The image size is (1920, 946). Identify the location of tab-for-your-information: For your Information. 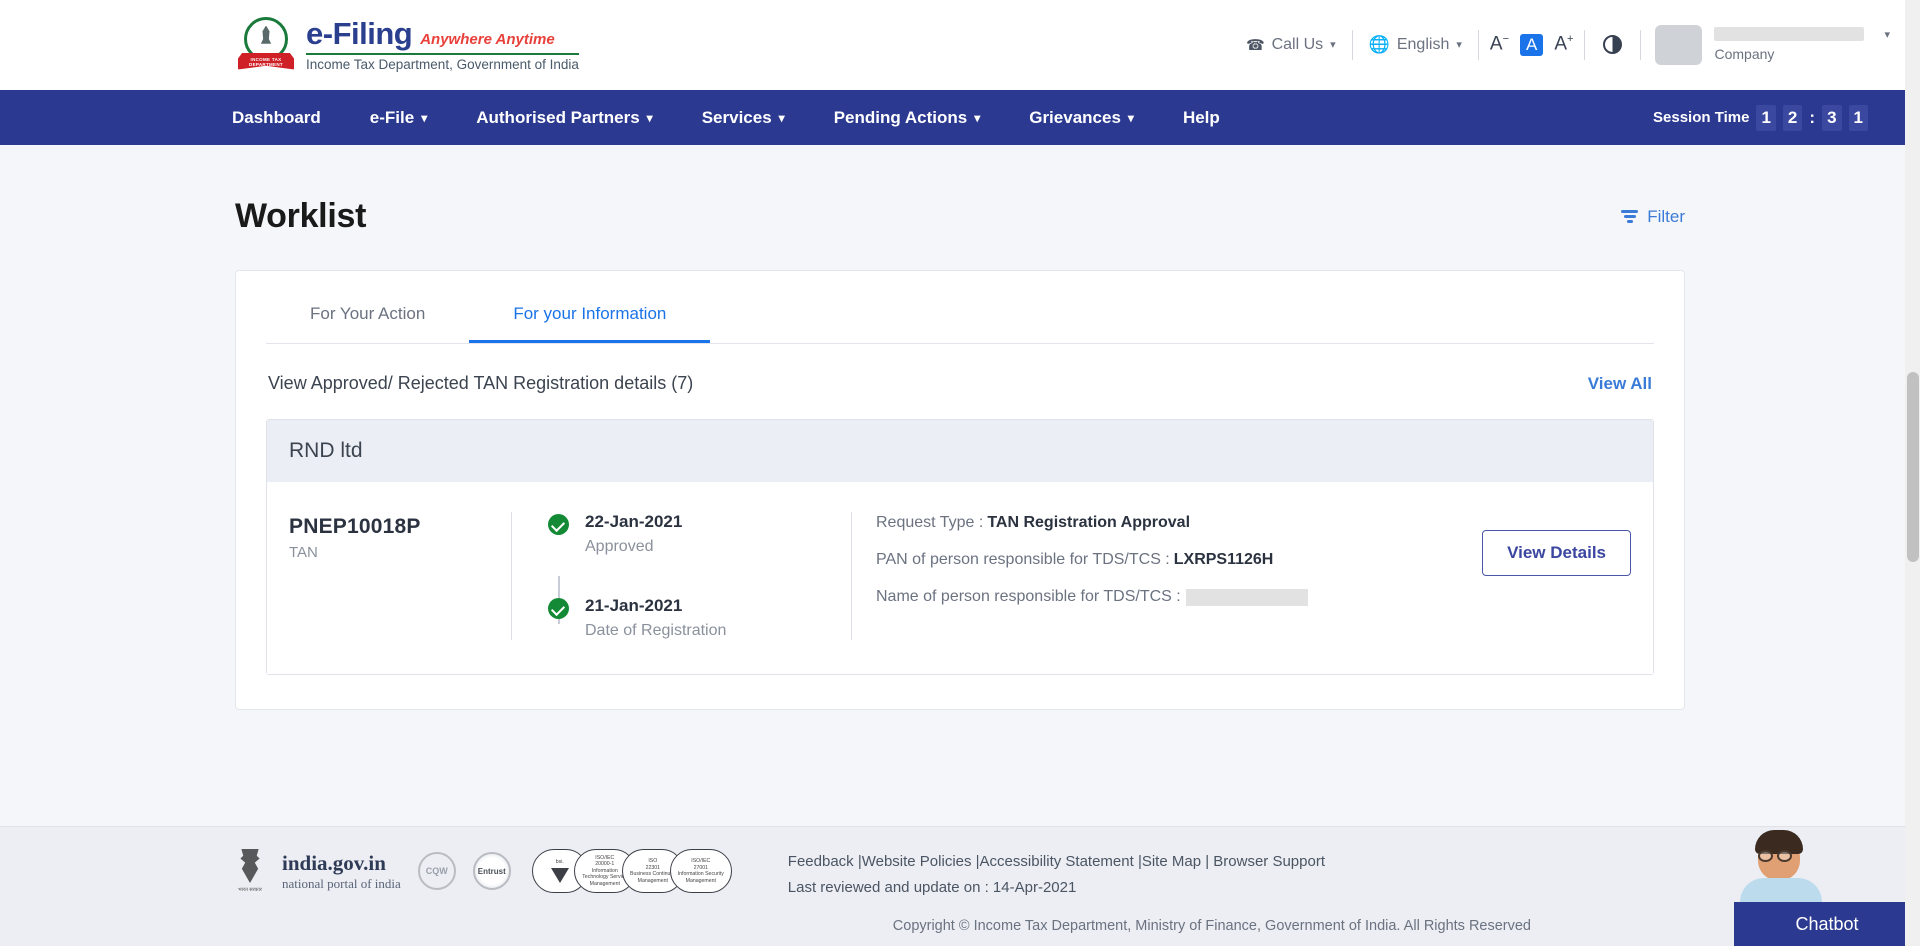
(590, 314).